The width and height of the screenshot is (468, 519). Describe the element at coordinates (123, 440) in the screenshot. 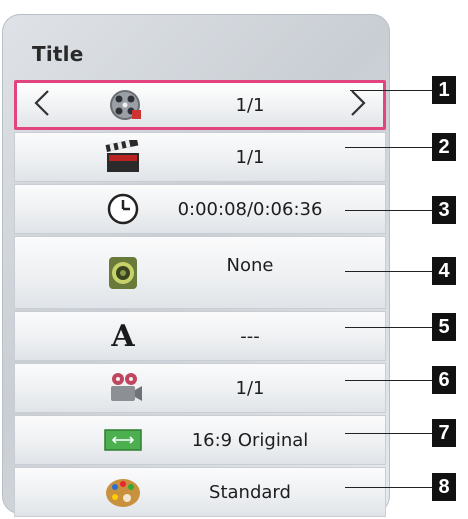

I see `aspect-ratio-icon` at that location.